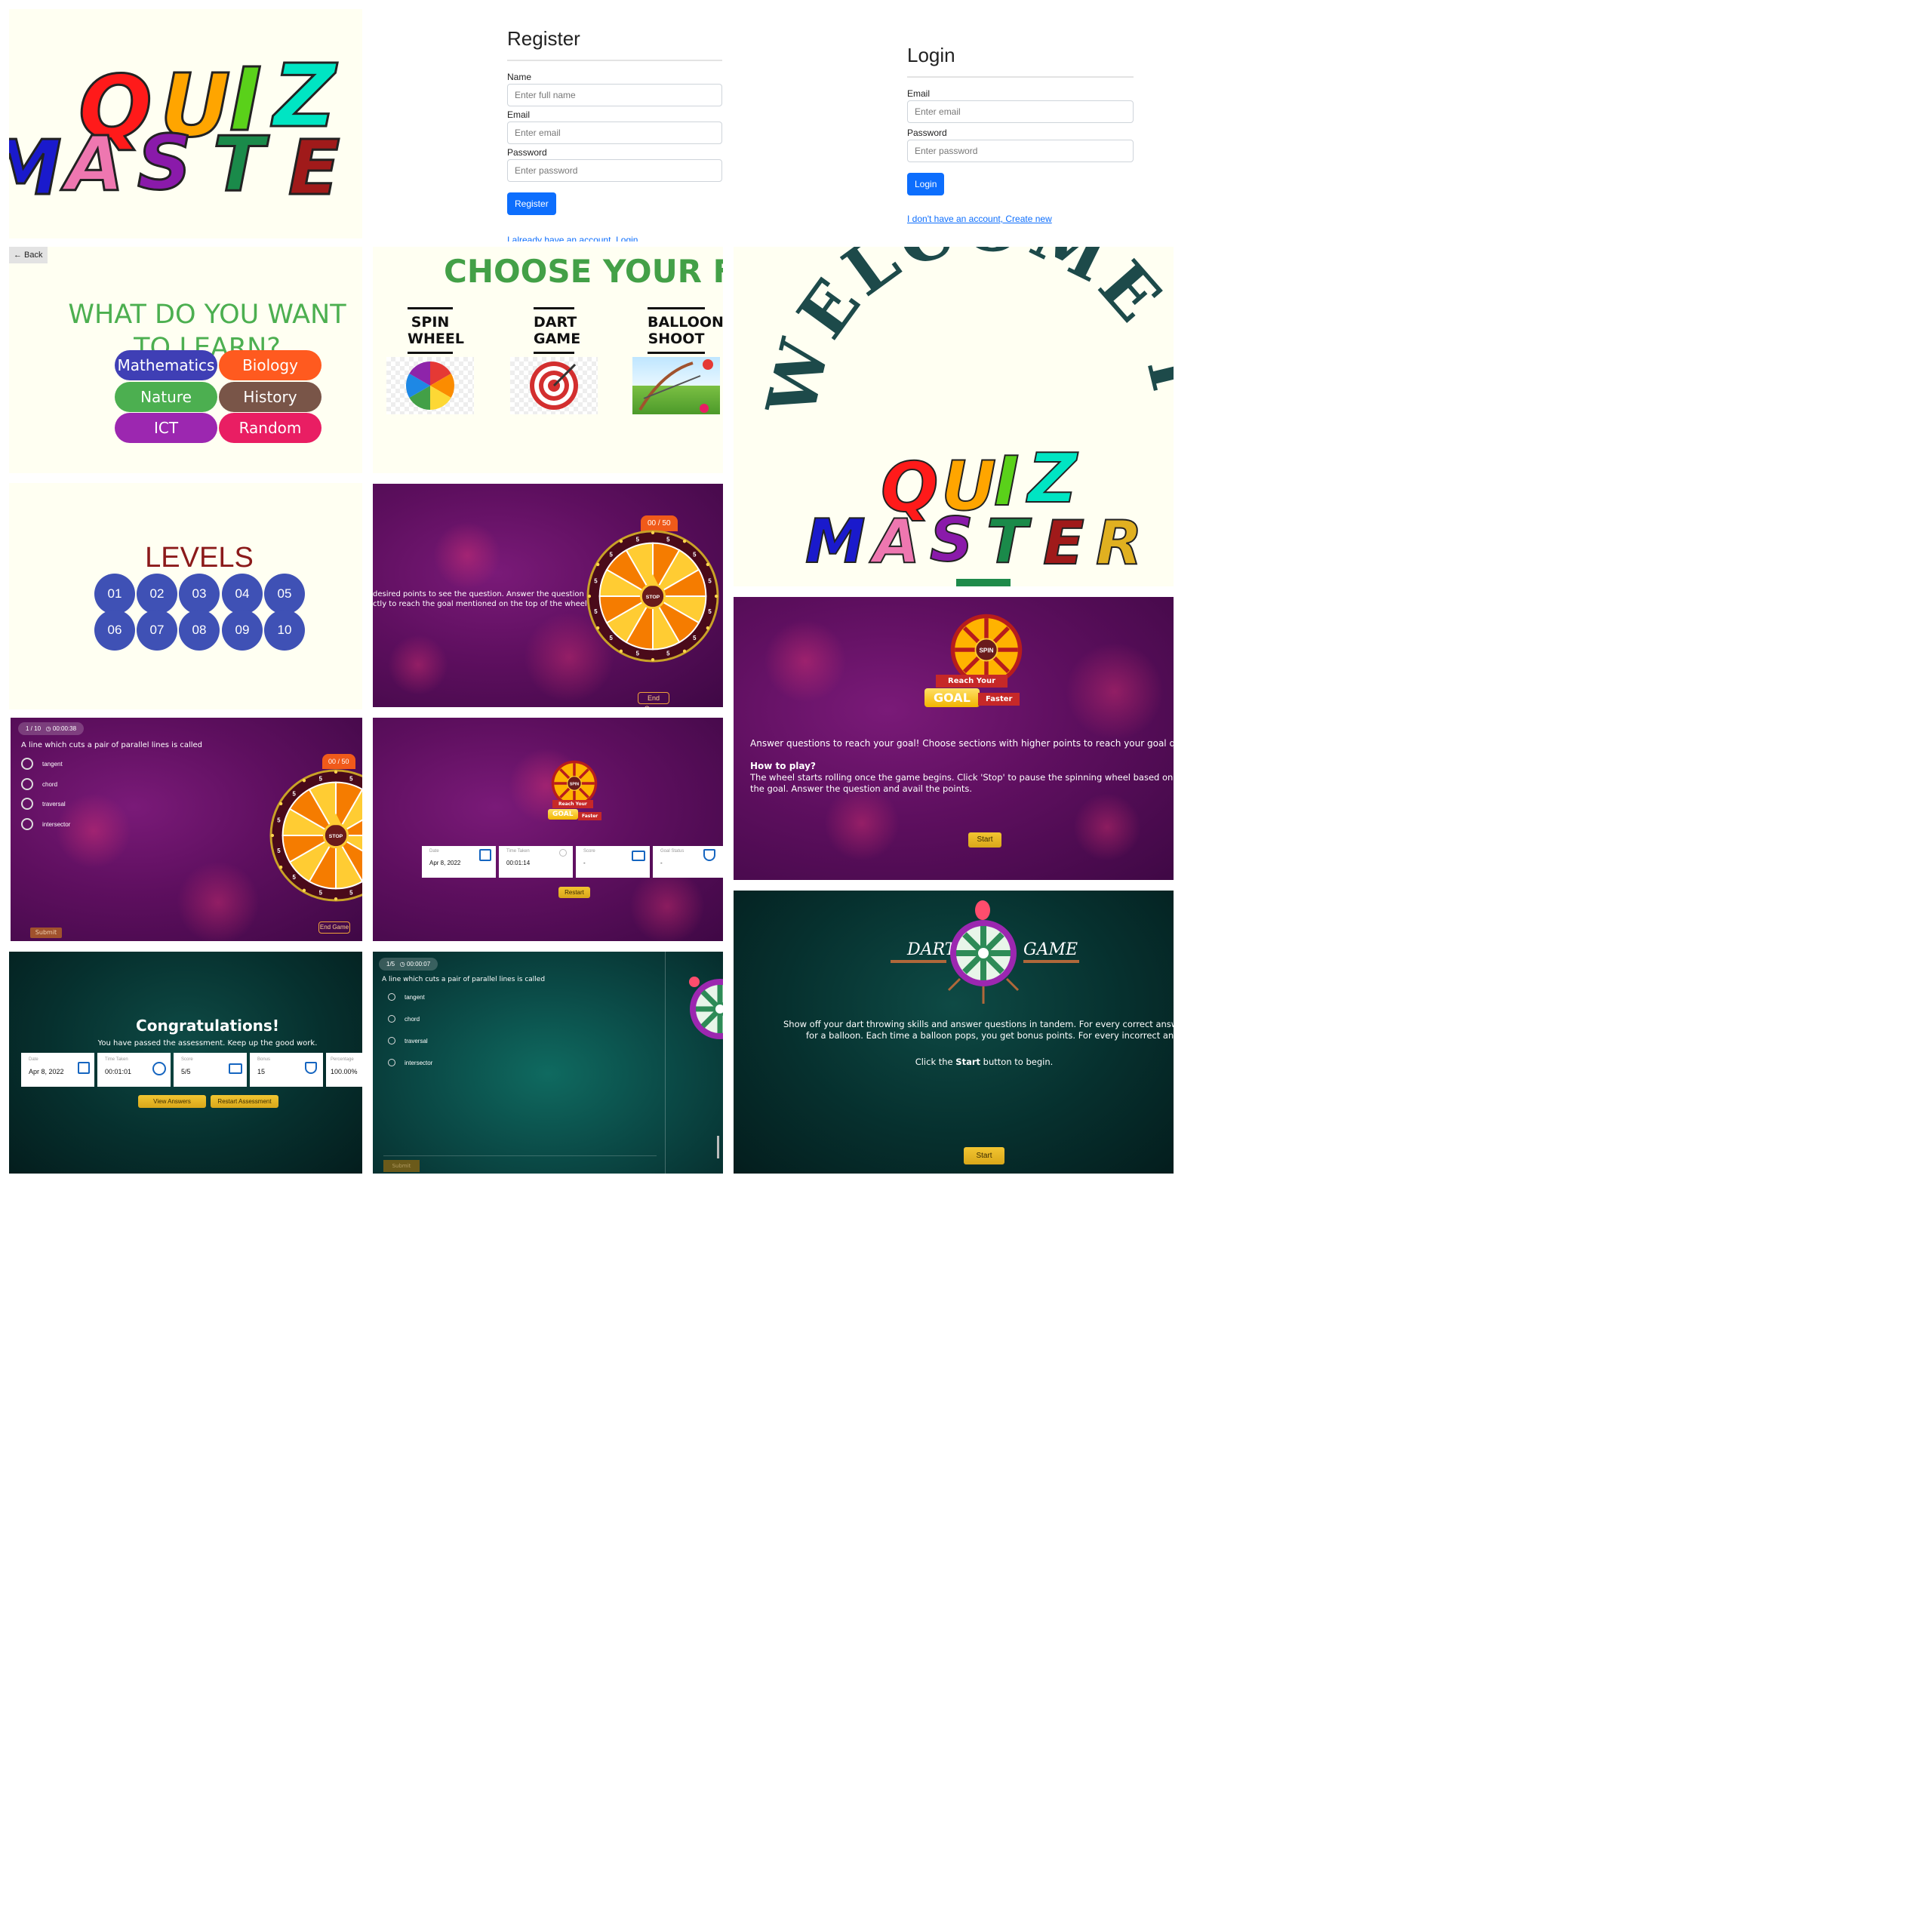 This screenshot has height=1932, width=1932. I want to click on create-account-link: I don't have an account, Create new, so click(979, 219).